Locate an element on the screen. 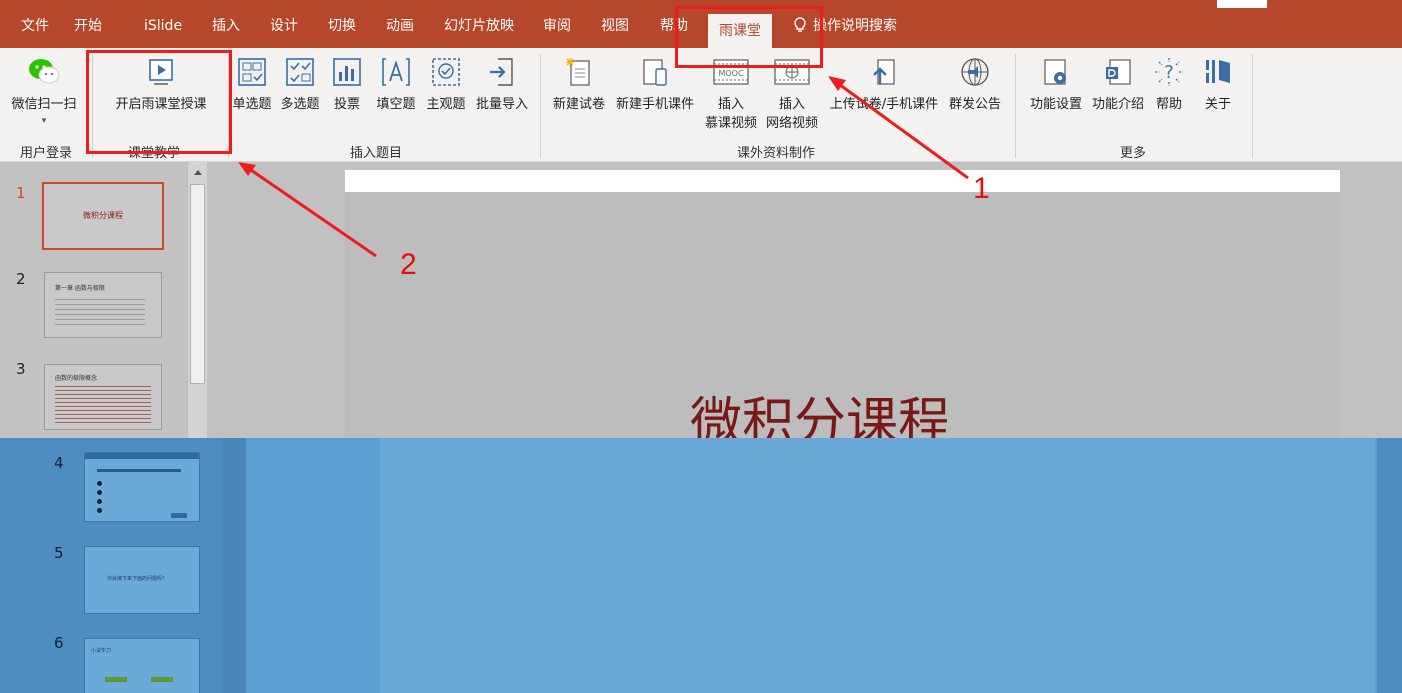  annotation-number-1: 1 is located at coordinates (981, 188).